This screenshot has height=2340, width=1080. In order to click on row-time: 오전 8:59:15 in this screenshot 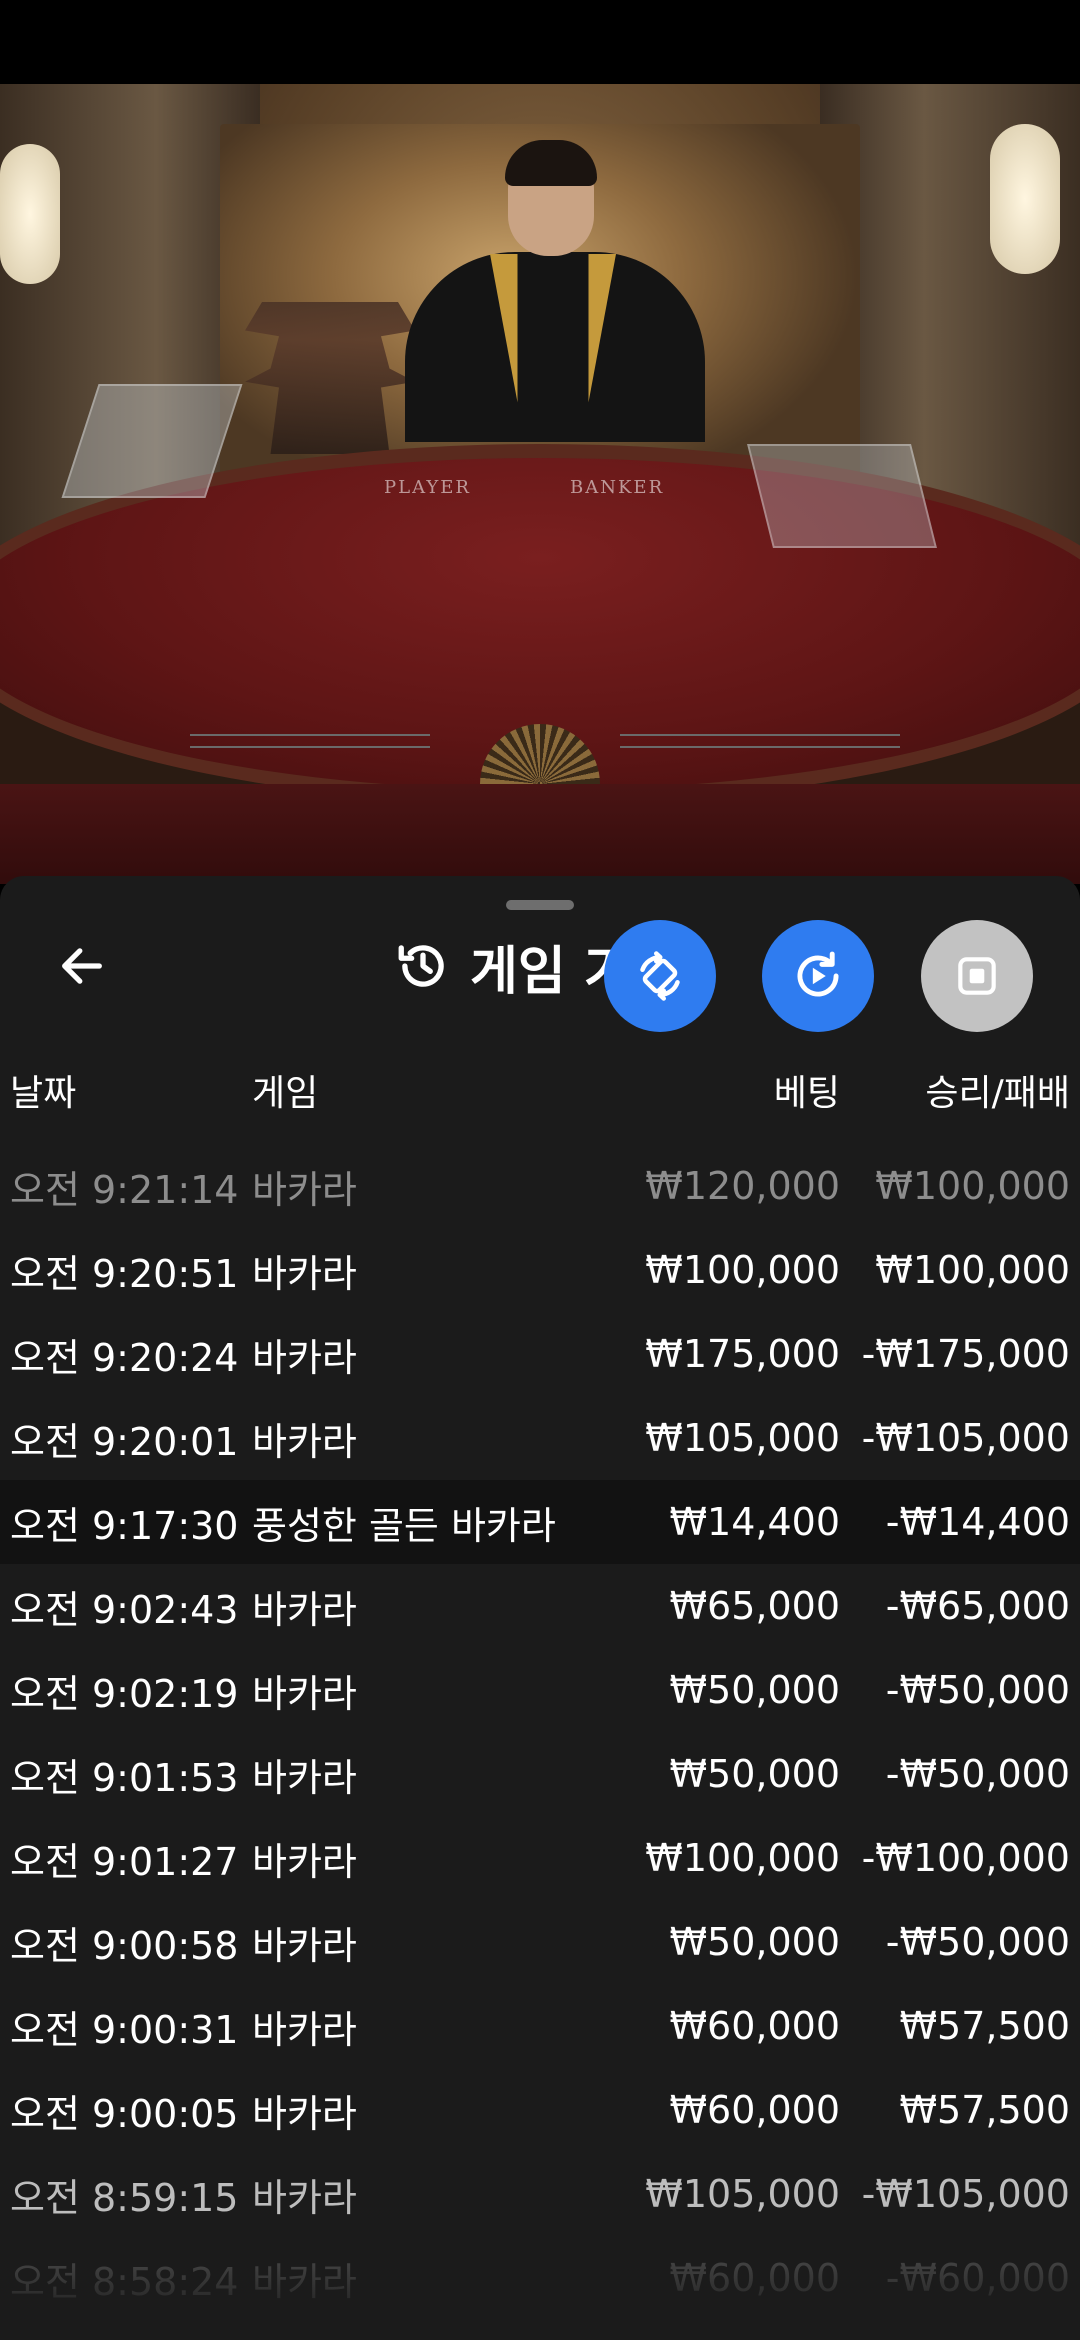, I will do `click(124, 2197)`.